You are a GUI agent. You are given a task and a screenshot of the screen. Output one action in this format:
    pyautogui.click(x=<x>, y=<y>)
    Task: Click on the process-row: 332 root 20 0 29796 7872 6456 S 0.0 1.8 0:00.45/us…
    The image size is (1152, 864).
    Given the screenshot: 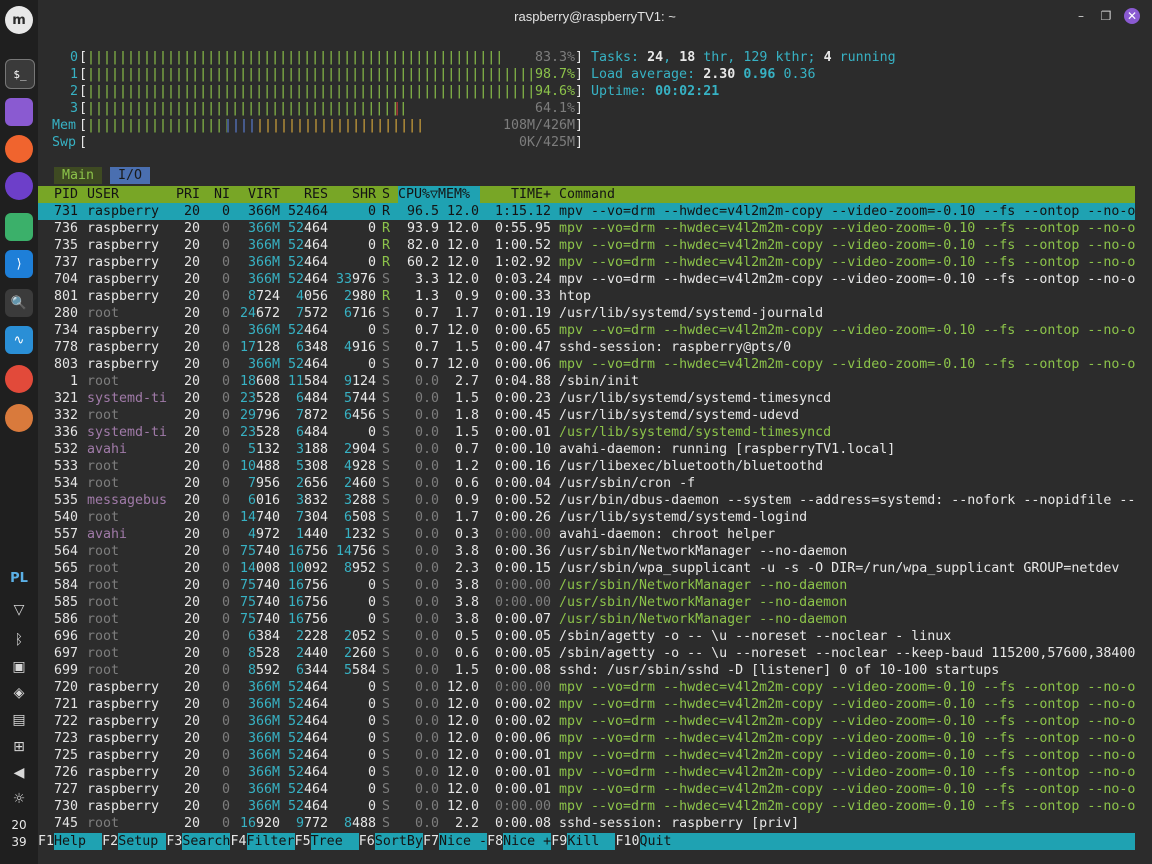 What is the action you would take?
    pyautogui.click(x=586, y=415)
    